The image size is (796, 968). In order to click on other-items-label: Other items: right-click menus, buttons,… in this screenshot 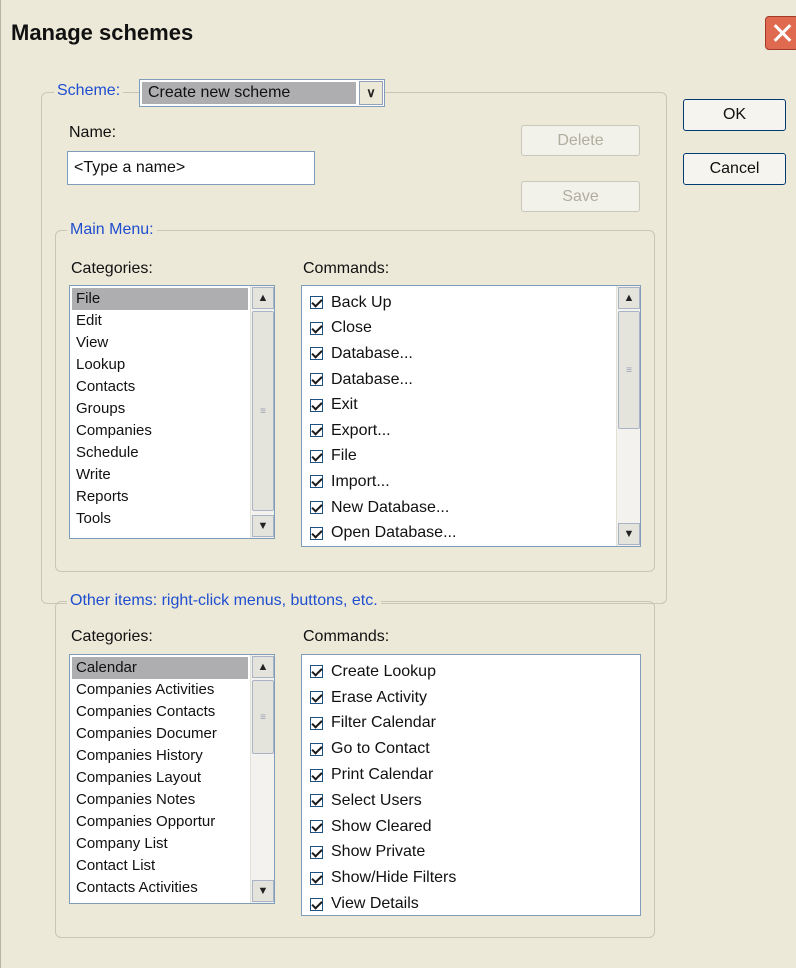, I will do `click(224, 601)`.